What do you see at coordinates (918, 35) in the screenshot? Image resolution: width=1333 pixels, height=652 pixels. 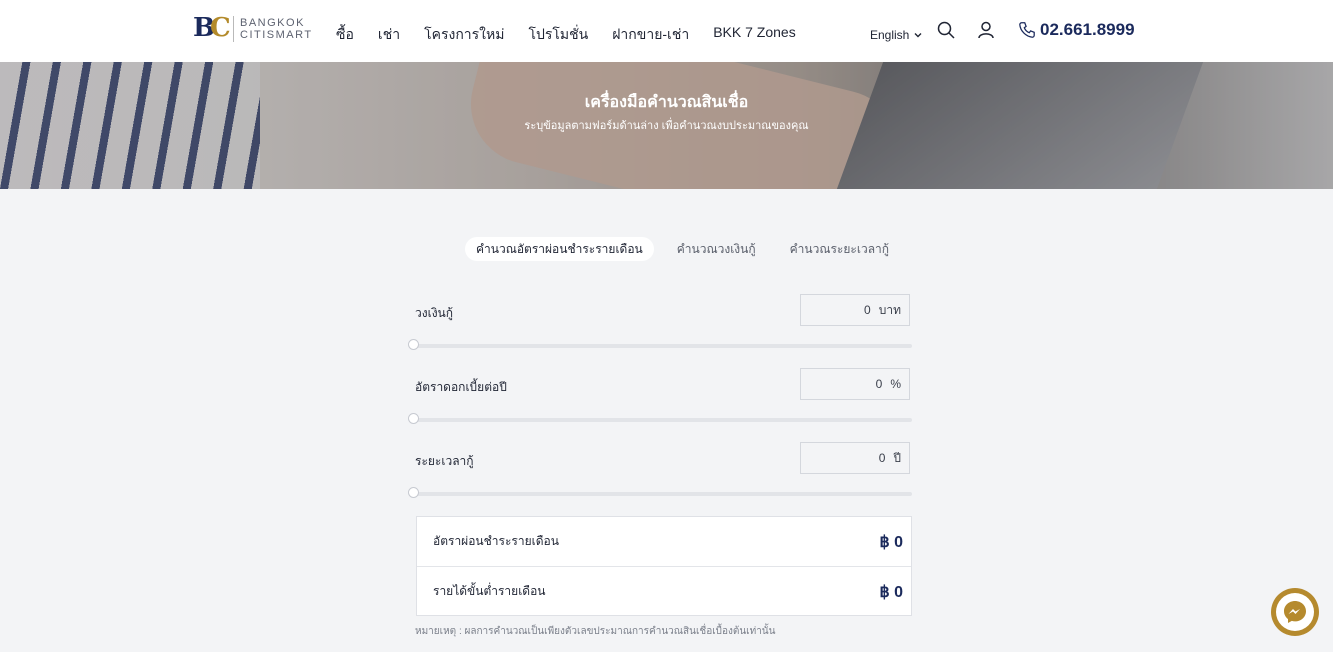 I see `chevron-down-icon` at bounding box center [918, 35].